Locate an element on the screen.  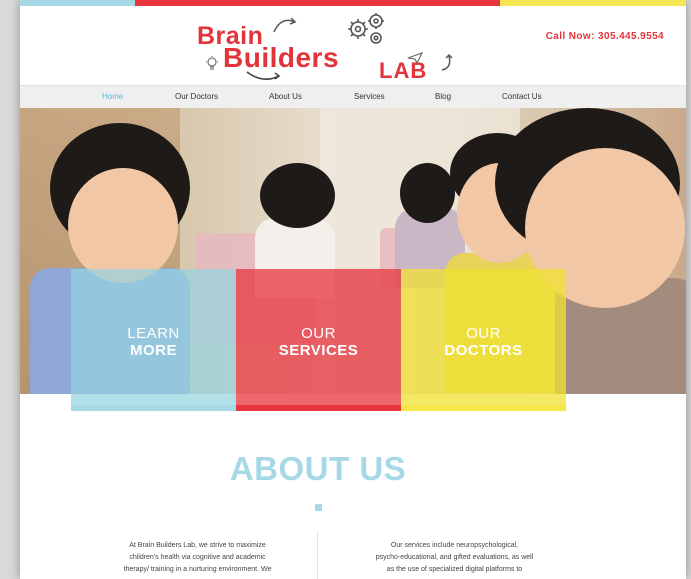
return-arrow-icon is located at coordinates (447, 62).